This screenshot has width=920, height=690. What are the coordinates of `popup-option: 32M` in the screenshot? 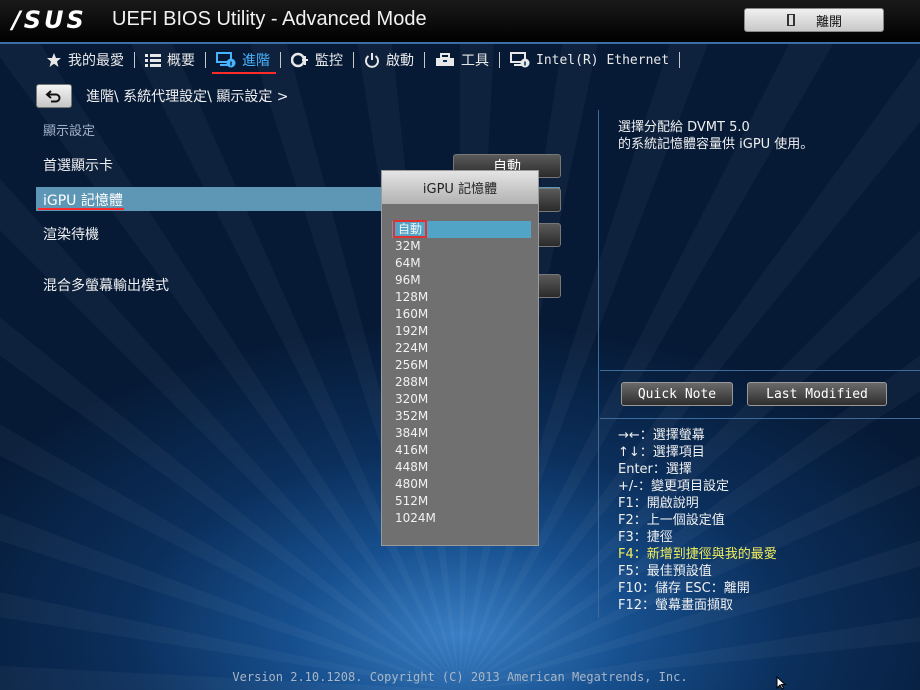 It's located at (460, 246).